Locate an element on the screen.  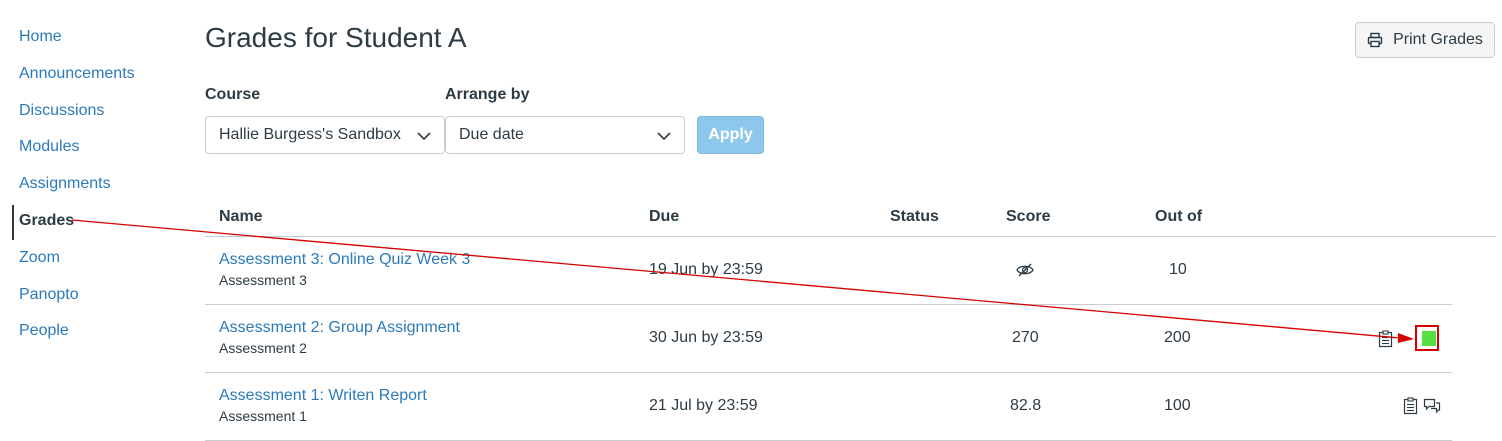
score-value: 270 is located at coordinates (1025, 337).